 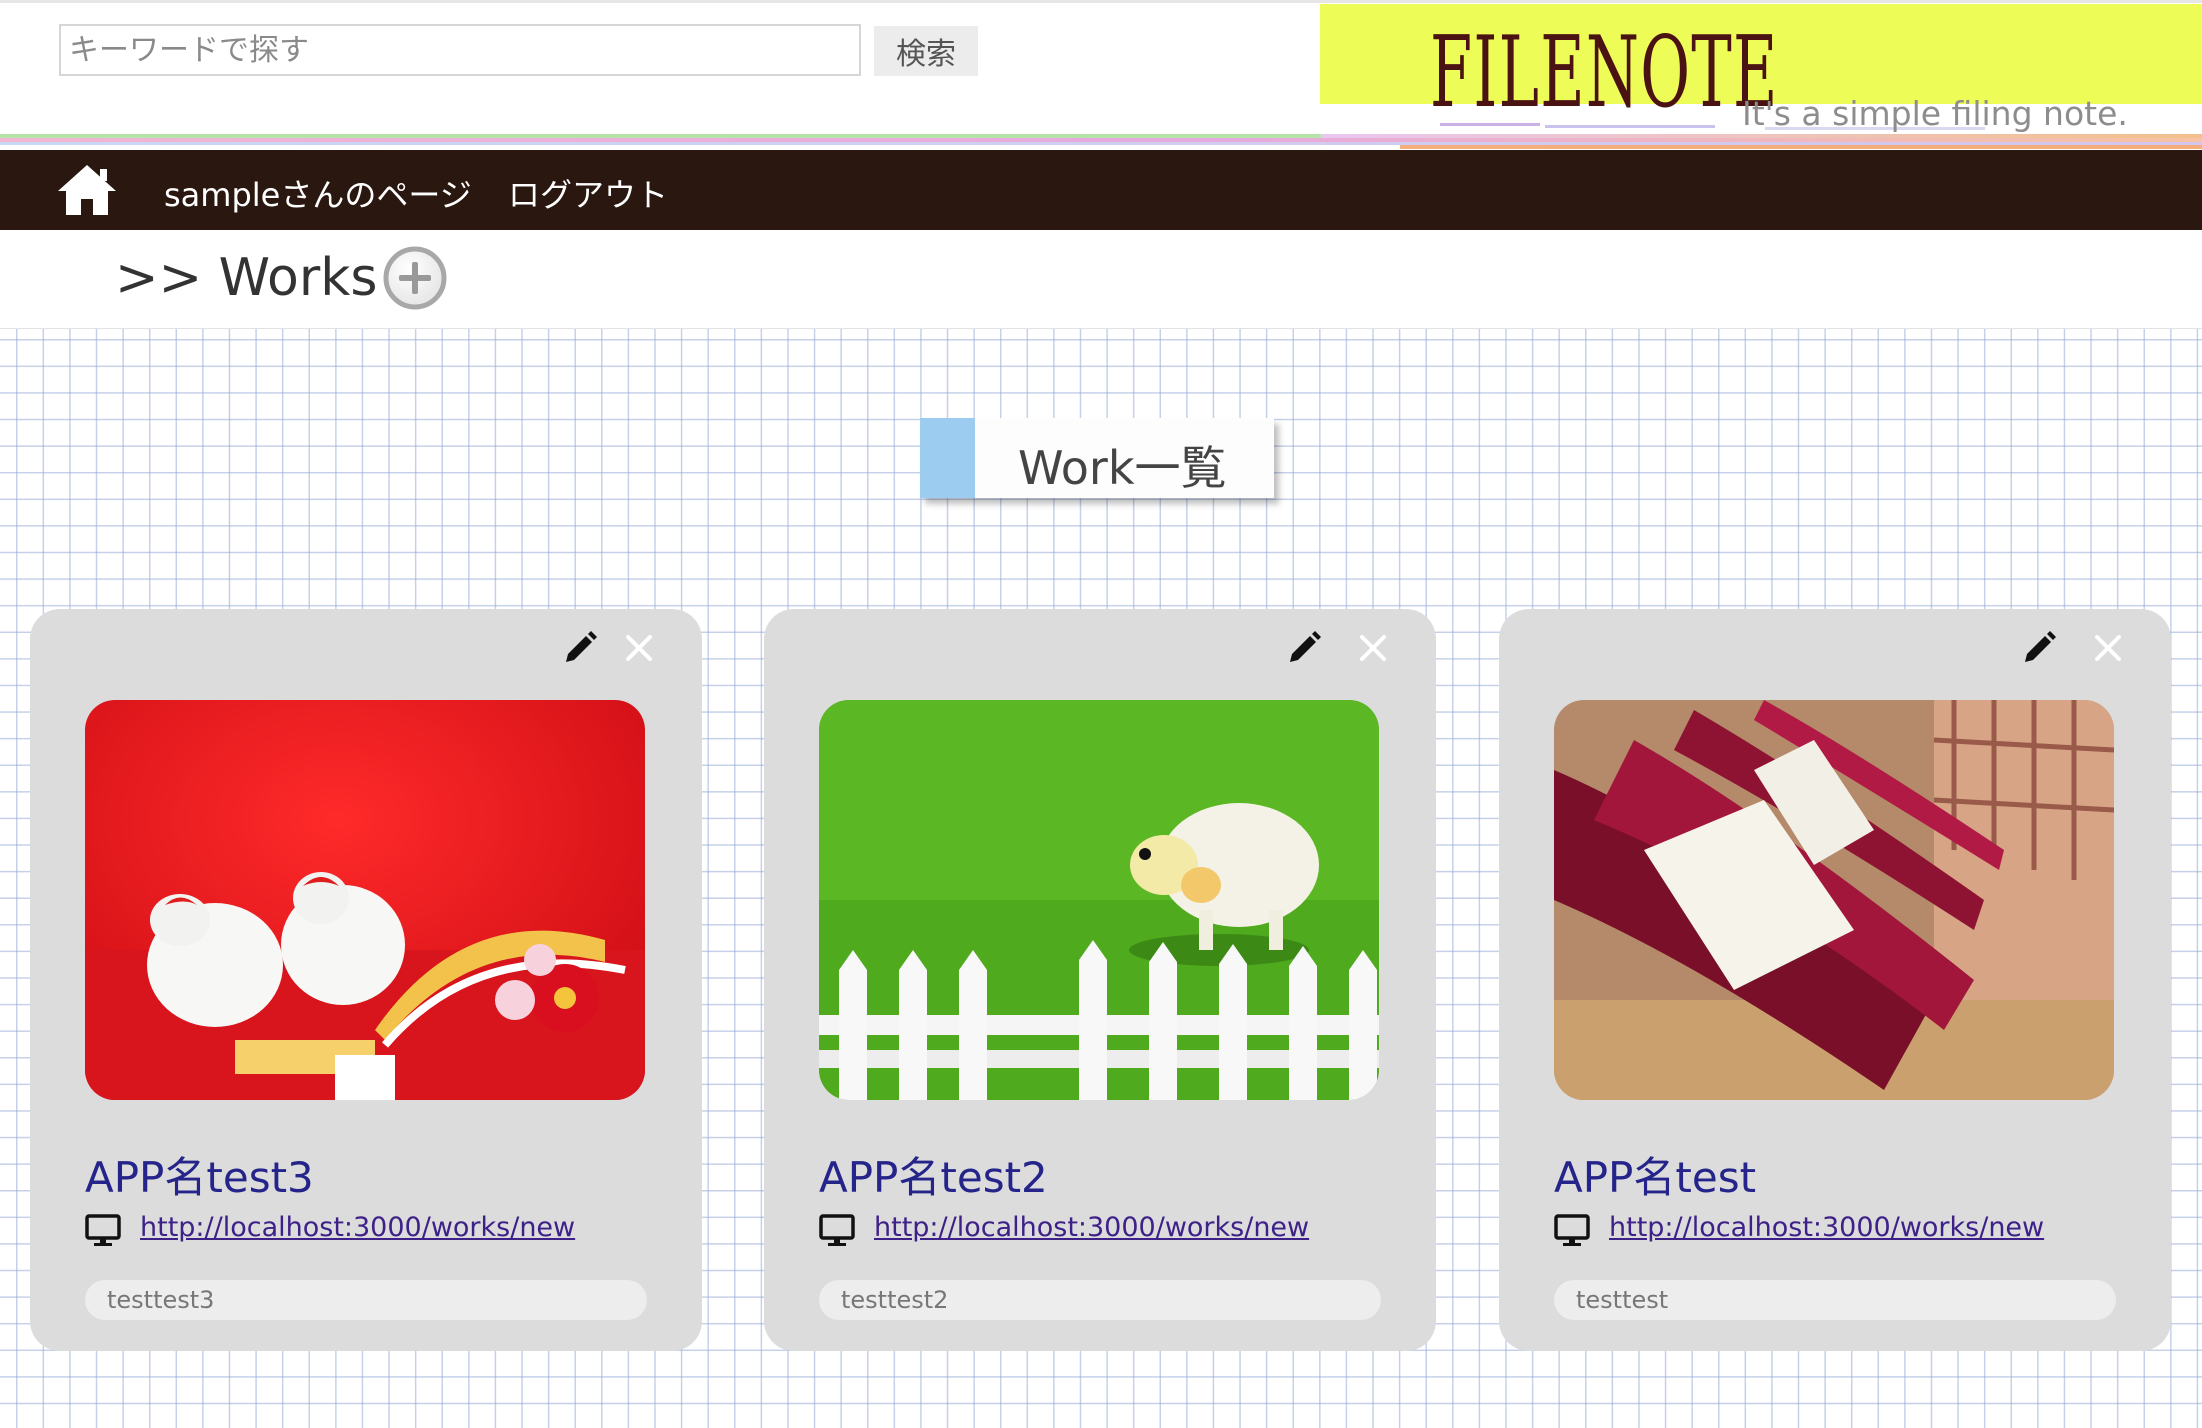 I want to click on page-title-row: >> Works, so click(x=1101, y=279).